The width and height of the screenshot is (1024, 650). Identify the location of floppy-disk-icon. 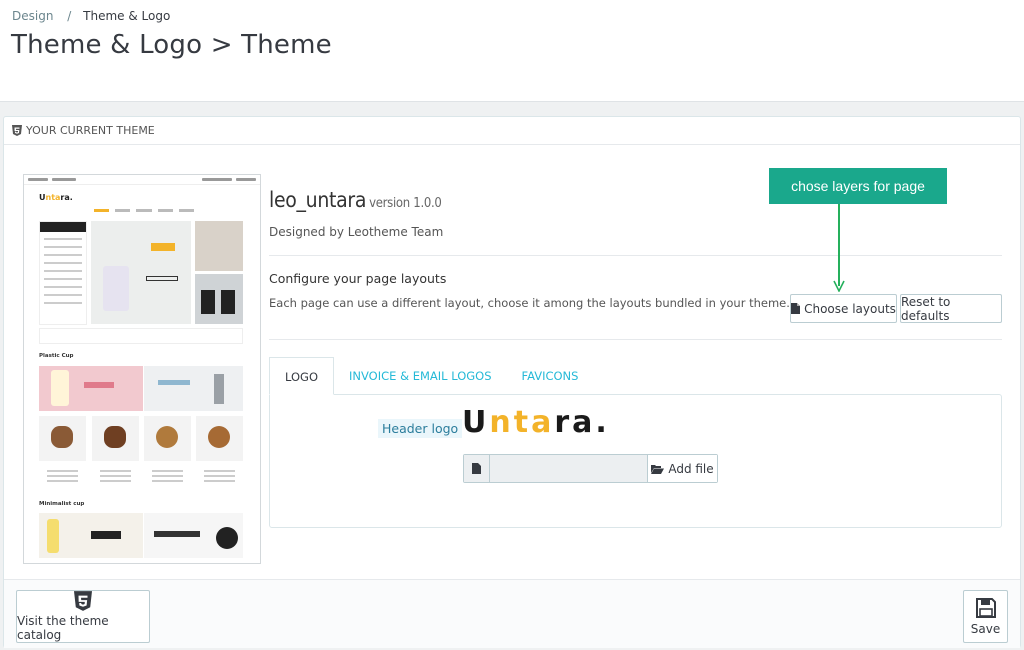
(985, 608).